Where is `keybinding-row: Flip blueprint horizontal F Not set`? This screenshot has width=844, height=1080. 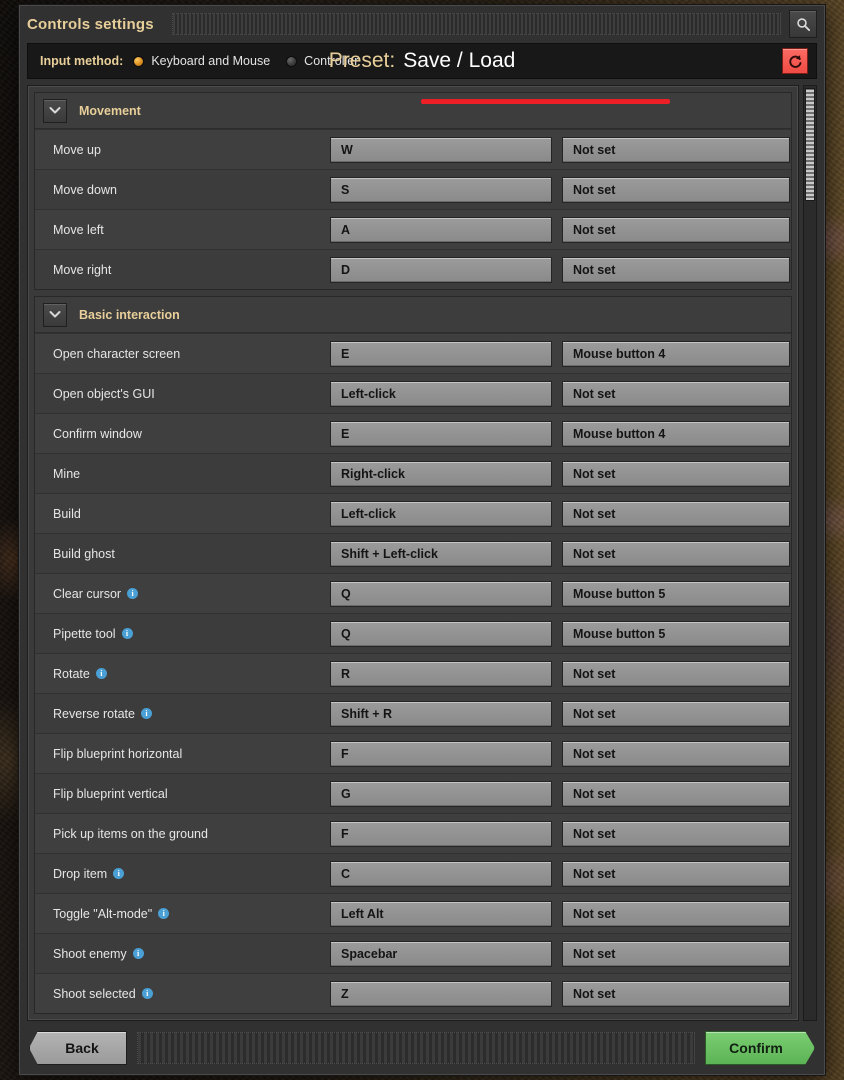
keybinding-row: Flip blueprint horizontal F Not set is located at coordinates (413, 753).